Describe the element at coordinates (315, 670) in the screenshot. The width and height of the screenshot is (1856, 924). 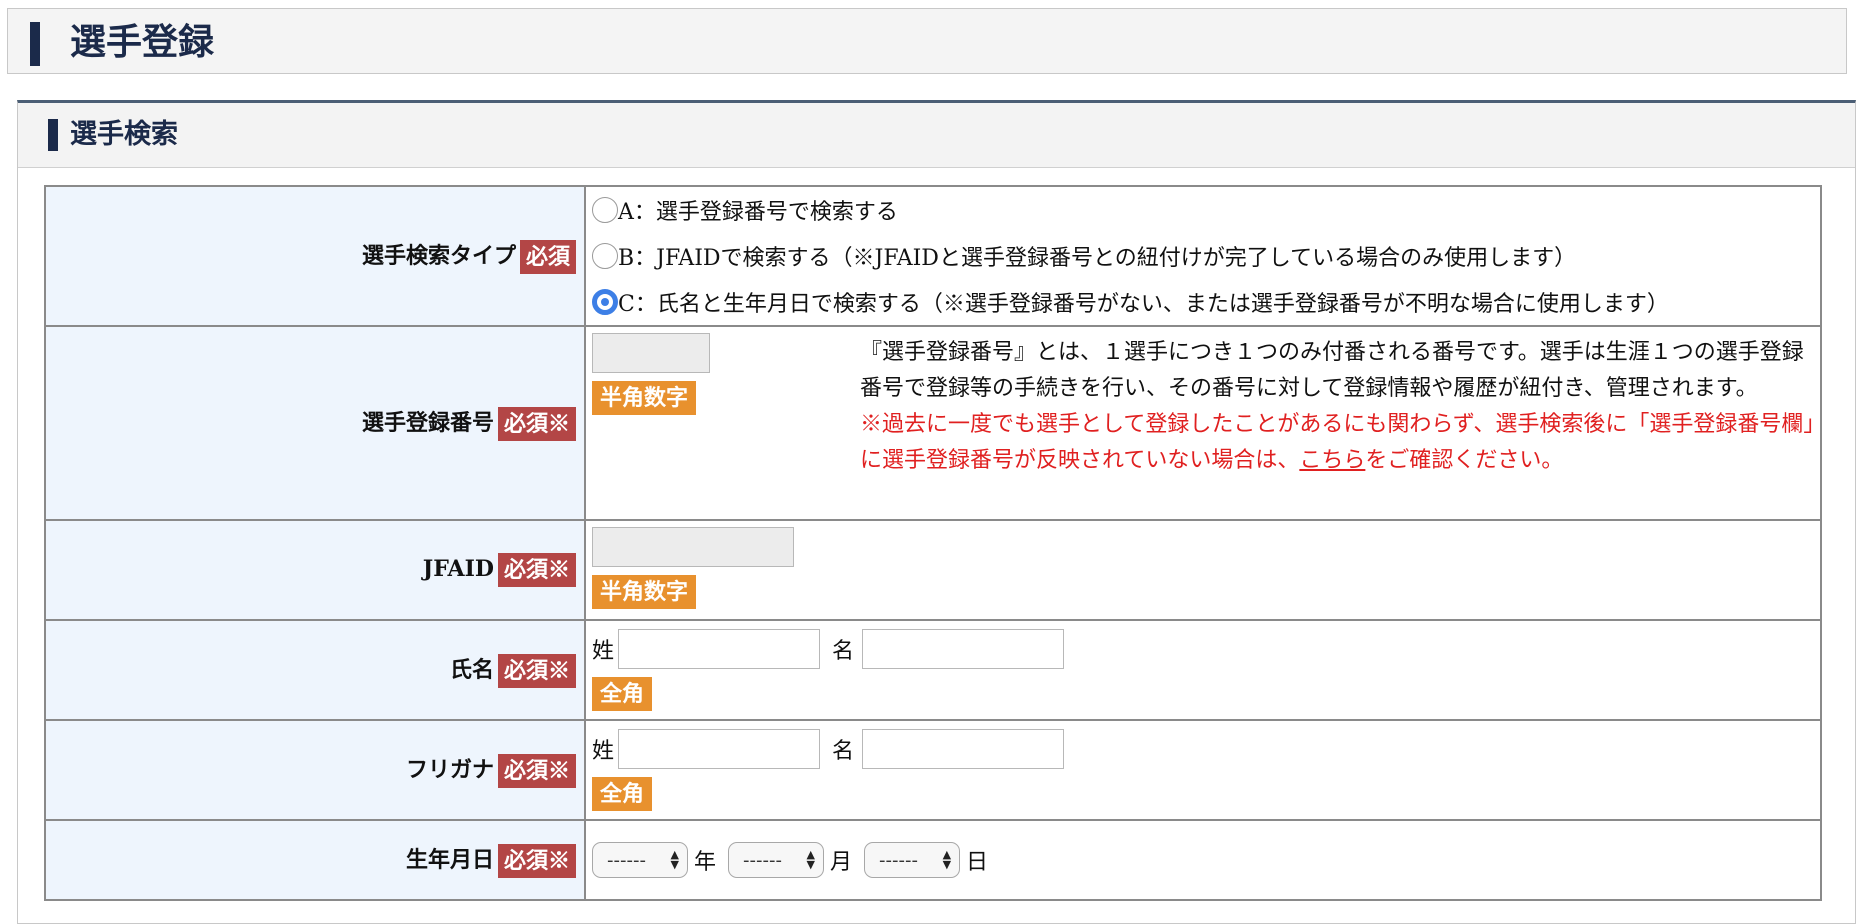
I see `label-cell: 氏名 必須※` at that location.